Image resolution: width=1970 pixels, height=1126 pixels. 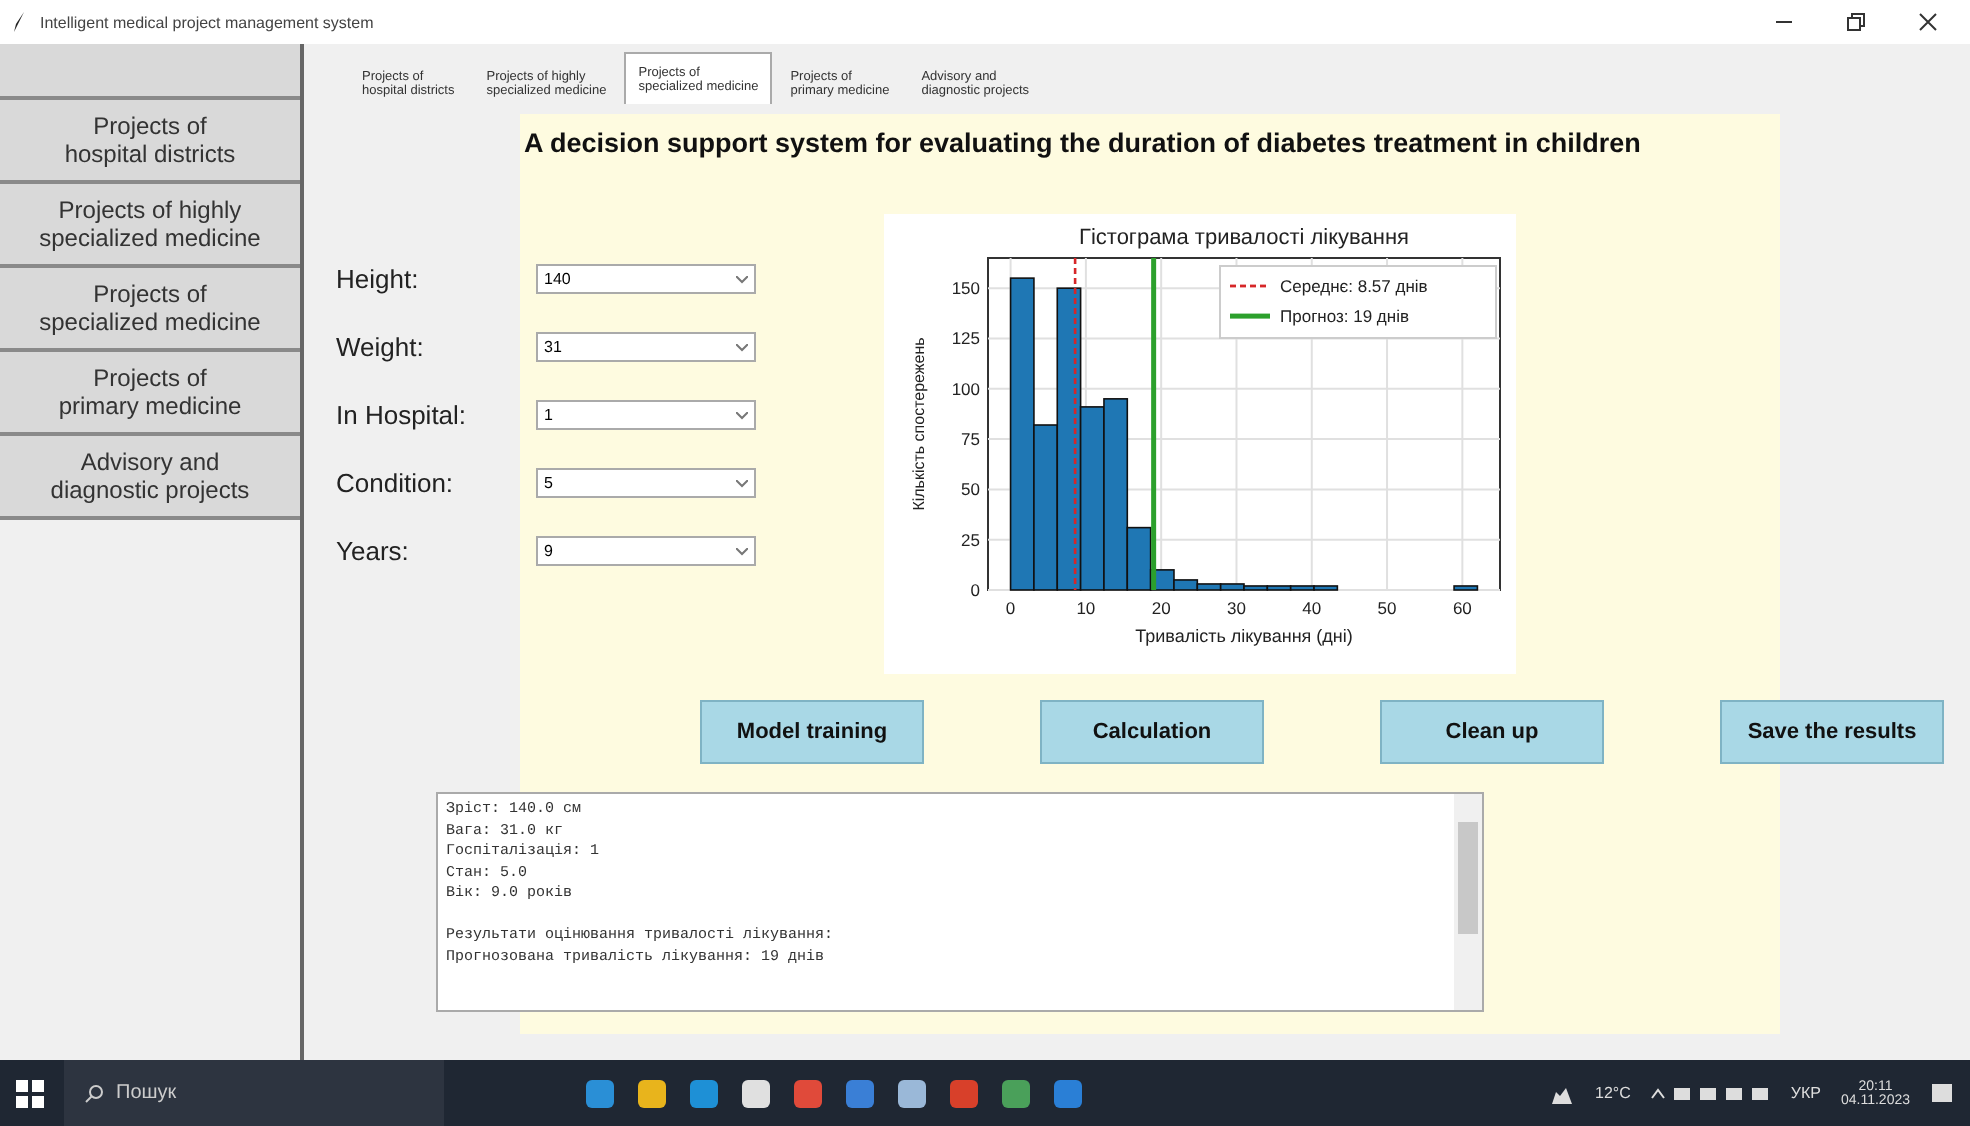 I want to click on sidebar-item: Projects of specialized medicine, so click(x=150, y=310).